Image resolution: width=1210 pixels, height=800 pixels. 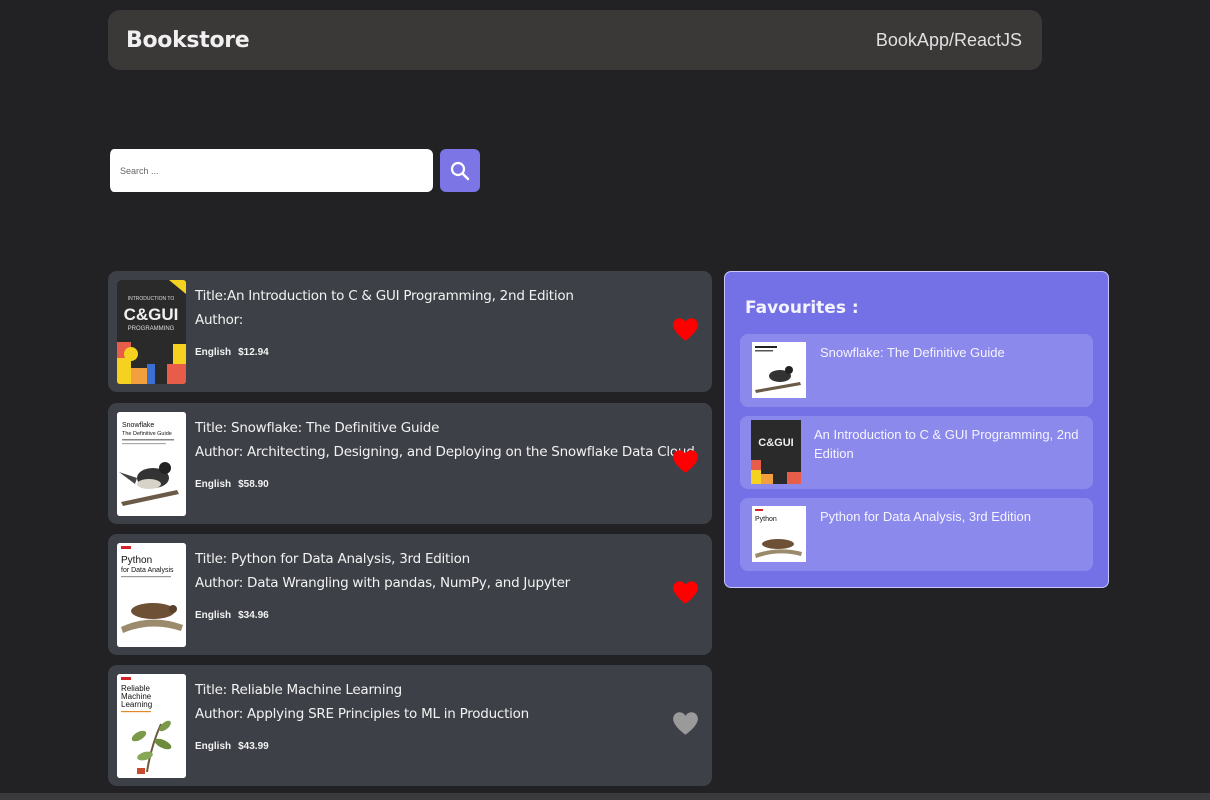 I want to click on book-card: Python for Data Analysis Title, so click(x=410, y=594).